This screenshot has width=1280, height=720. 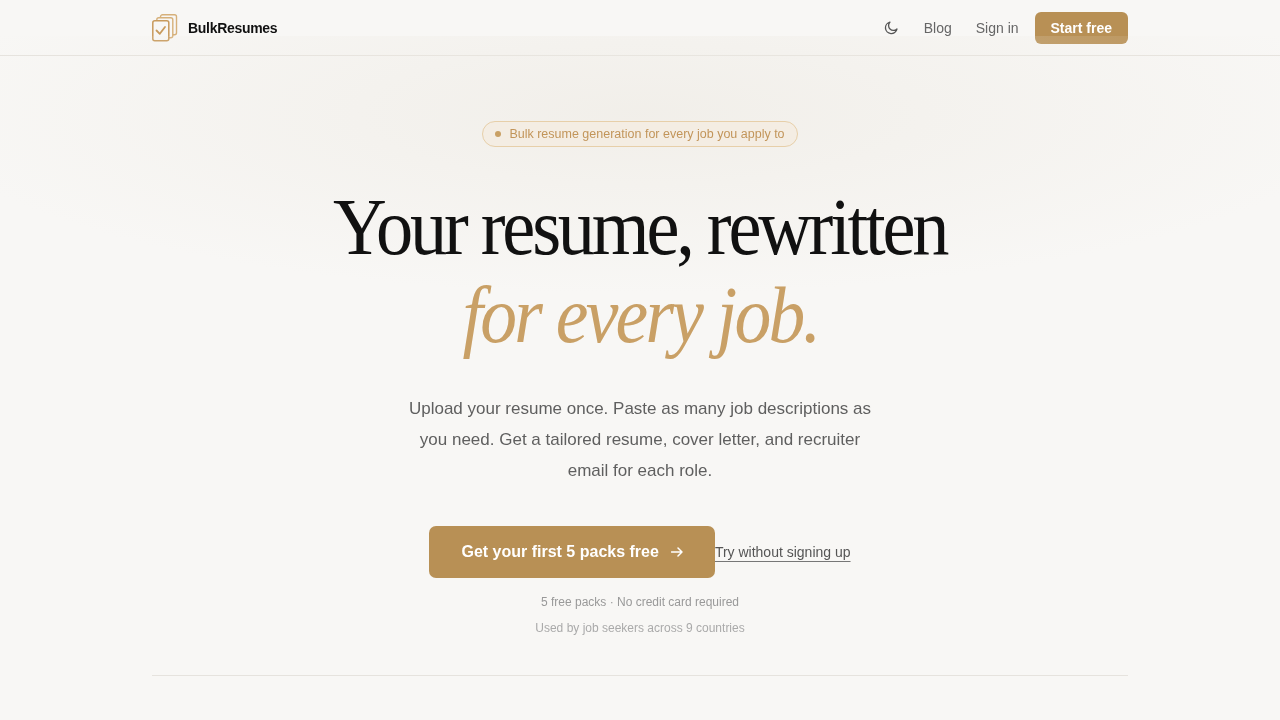 What do you see at coordinates (233, 27) in the screenshot?
I see `brand-name: BulkResumes` at bounding box center [233, 27].